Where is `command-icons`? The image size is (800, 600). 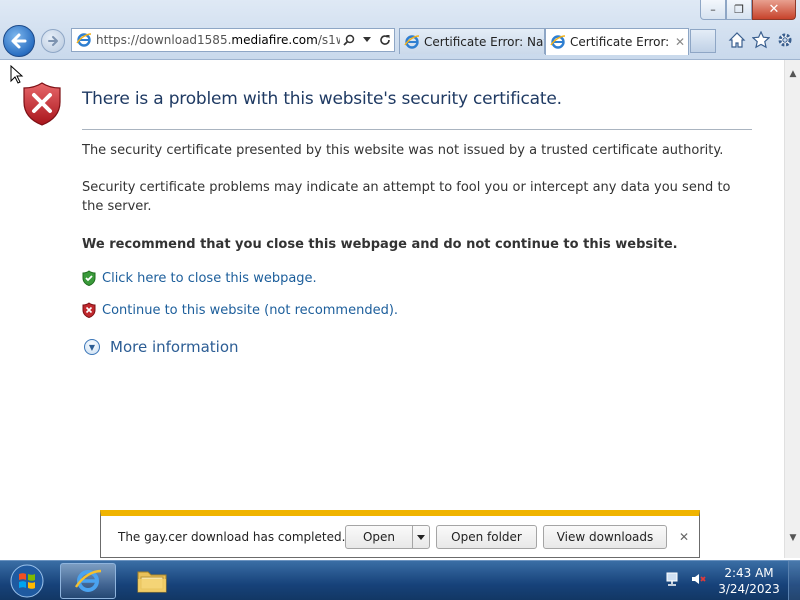 command-icons is located at coordinates (761, 40).